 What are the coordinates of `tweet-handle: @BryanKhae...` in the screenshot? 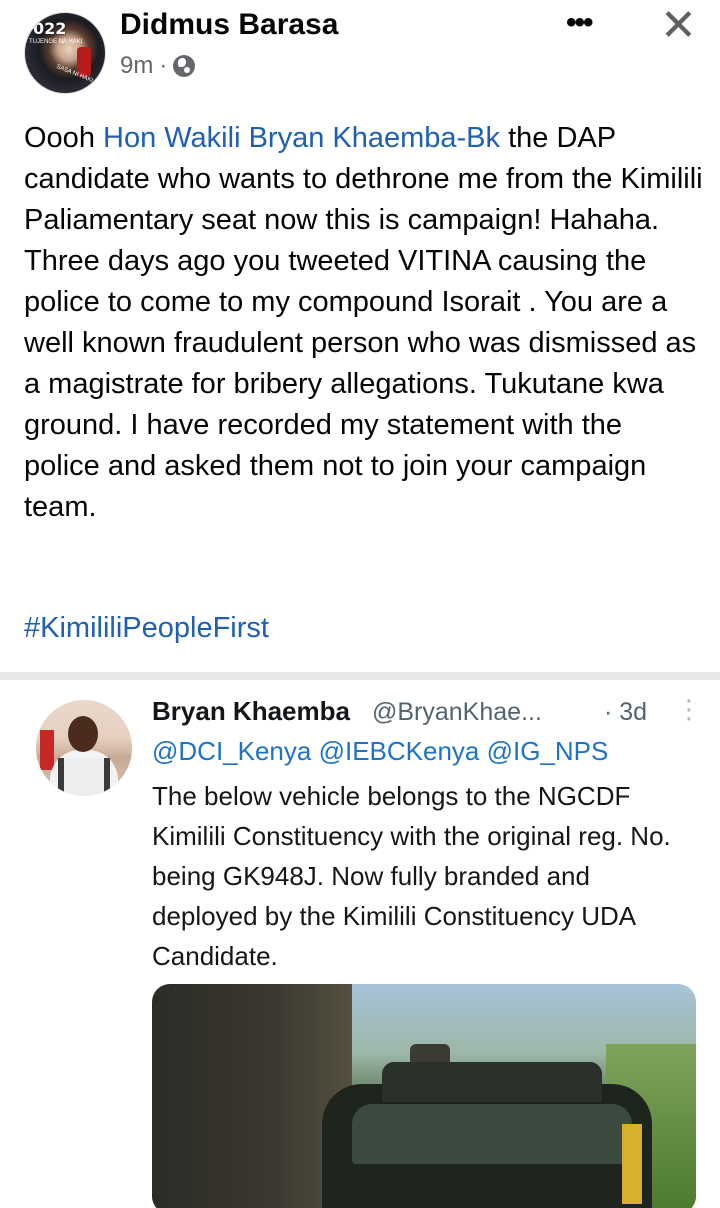 It's located at (457, 712).